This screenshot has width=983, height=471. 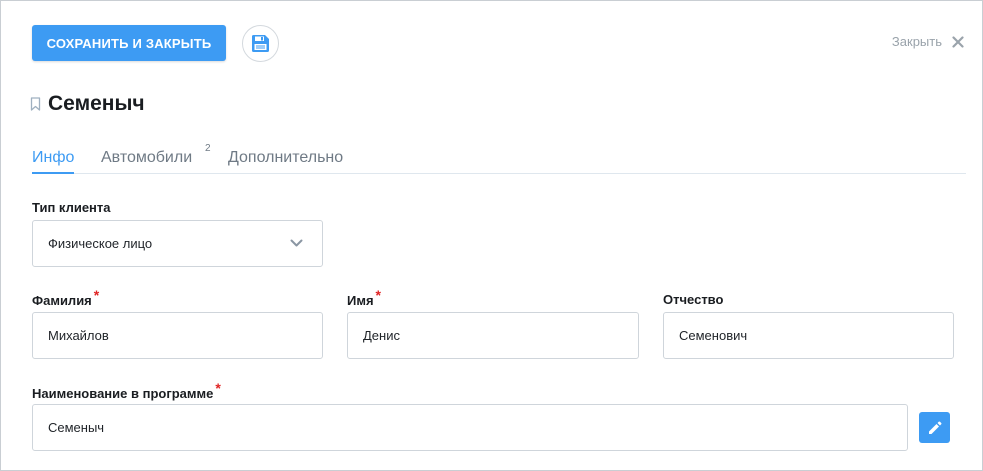 I want to click on tab-cars-label: Автомобили, so click(x=147, y=157).